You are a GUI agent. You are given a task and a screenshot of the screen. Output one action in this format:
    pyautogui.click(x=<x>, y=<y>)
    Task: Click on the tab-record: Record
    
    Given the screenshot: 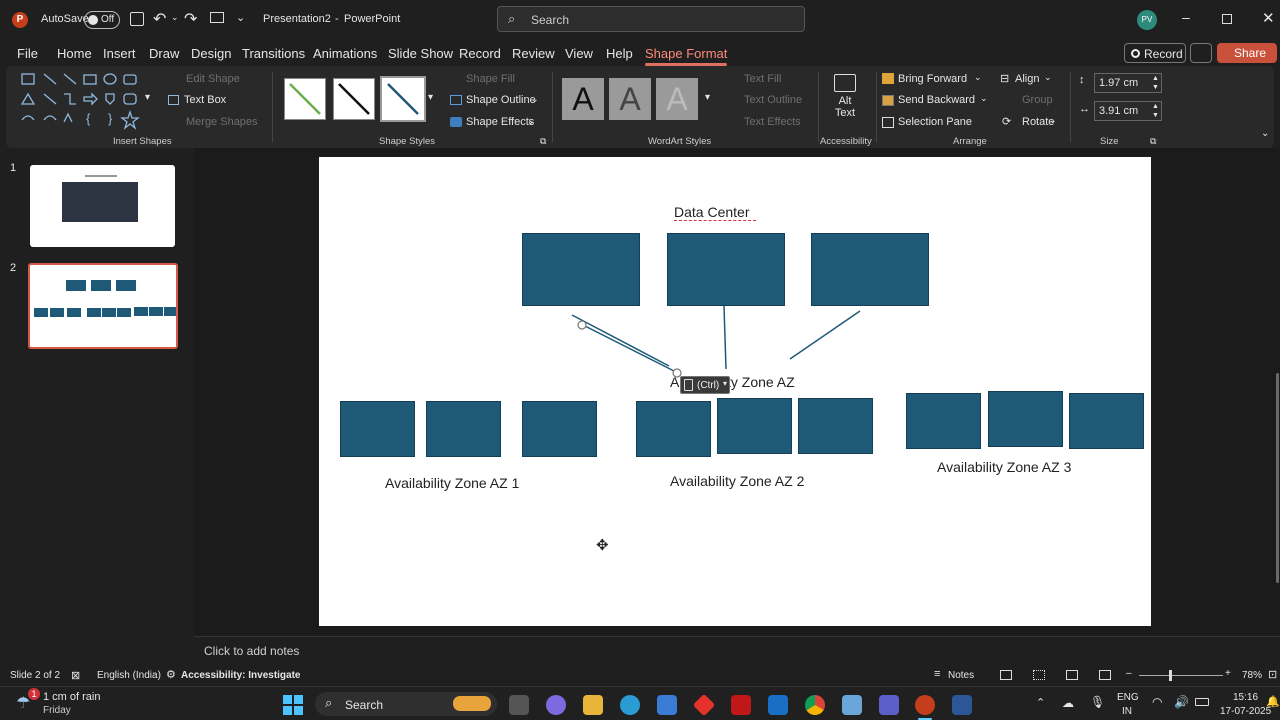 What is the action you would take?
    pyautogui.click(x=480, y=53)
    